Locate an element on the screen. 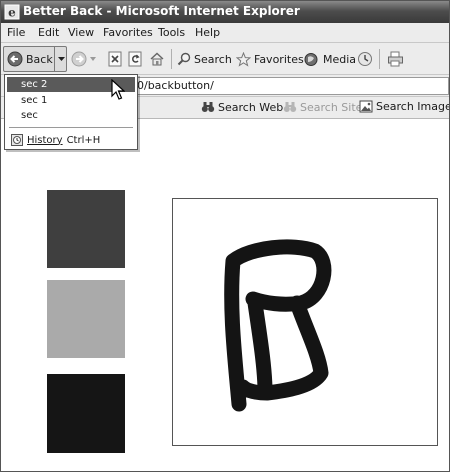  media-label: Media is located at coordinates (340, 59).